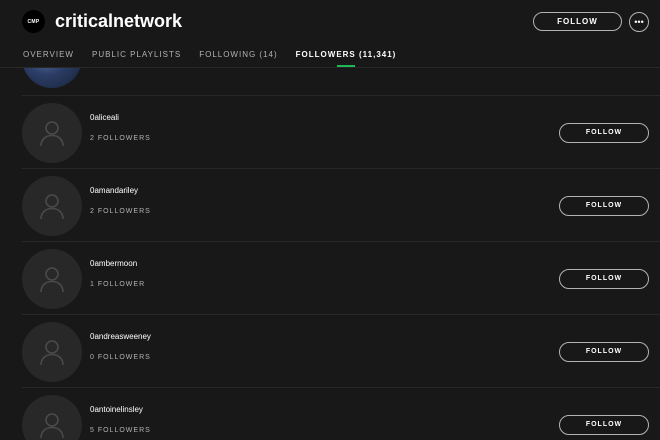 This screenshot has height=440, width=660. I want to click on tab-following: FOLLOWING (14), so click(238, 58).